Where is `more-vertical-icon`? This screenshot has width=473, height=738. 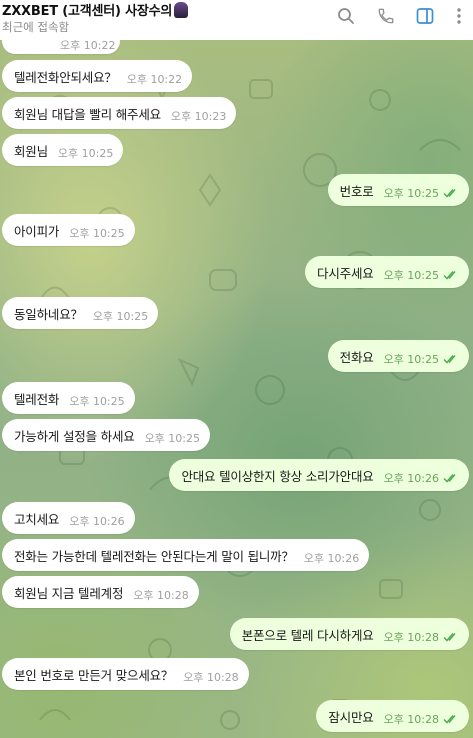
more-vertical-icon is located at coordinates (459, 16).